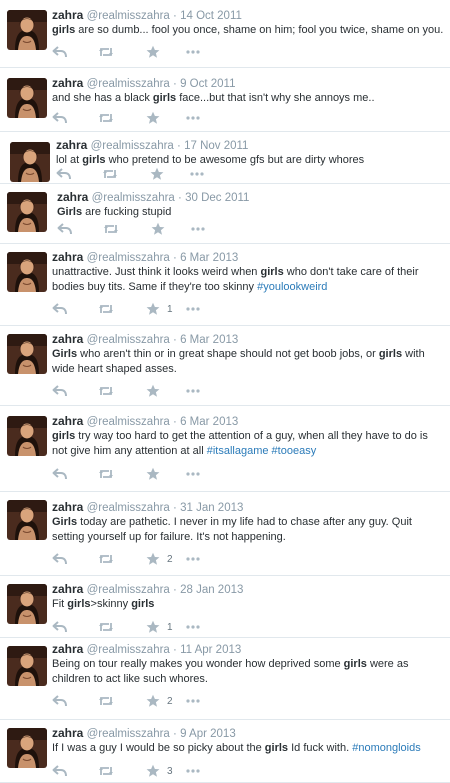 The width and height of the screenshot is (450, 783). I want to click on timestamp: 31 Jan 2013, so click(211, 508).